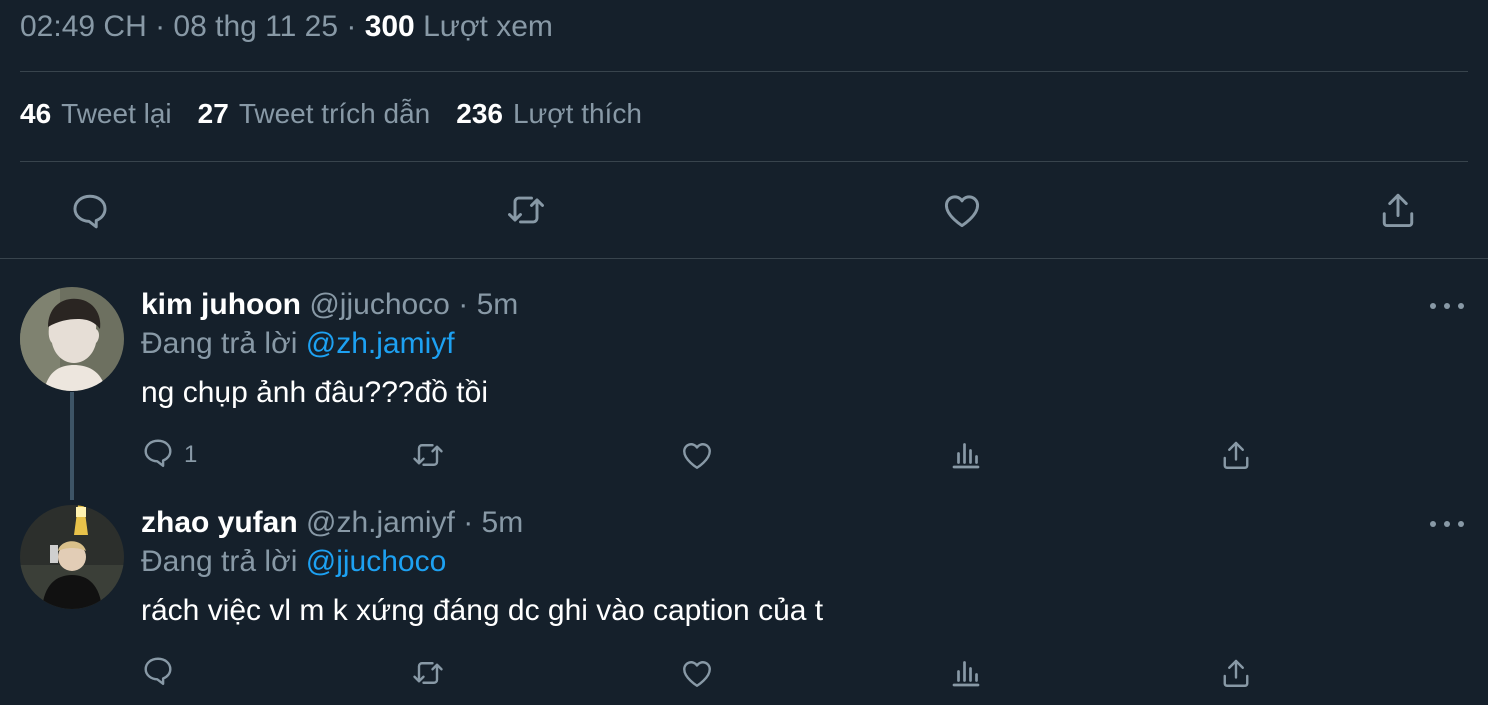  Describe the element at coordinates (255, 26) in the screenshot. I see `tweet-date: 08 thg 11 25` at that location.